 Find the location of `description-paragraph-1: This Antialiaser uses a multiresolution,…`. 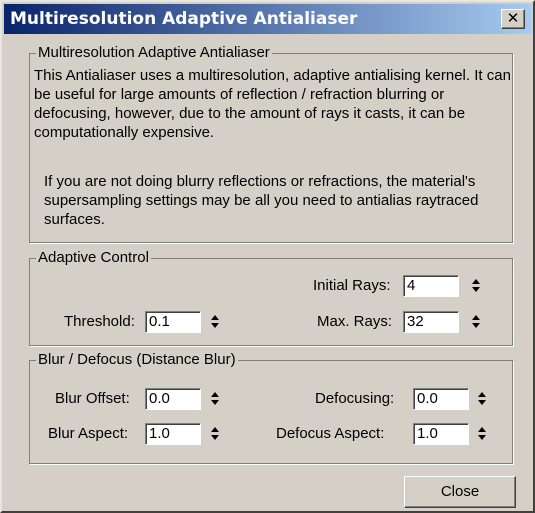

description-paragraph-1: This Antialiaser uses a multiresolution,… is located at coordinates (272, 104).